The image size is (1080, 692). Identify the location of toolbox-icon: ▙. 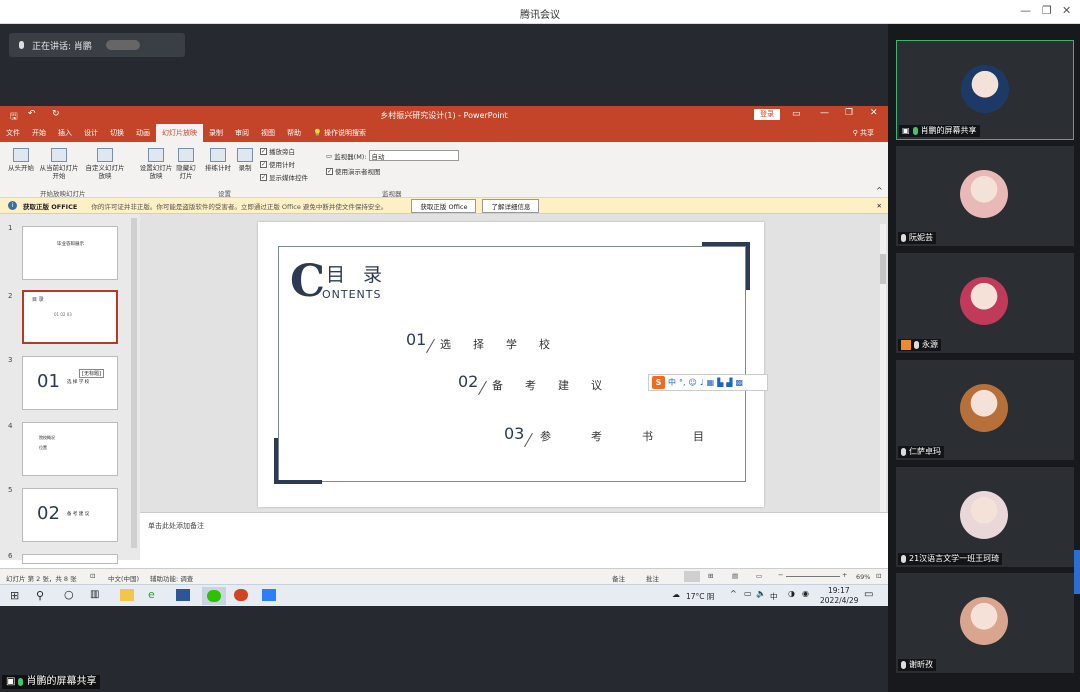
(720, 382).